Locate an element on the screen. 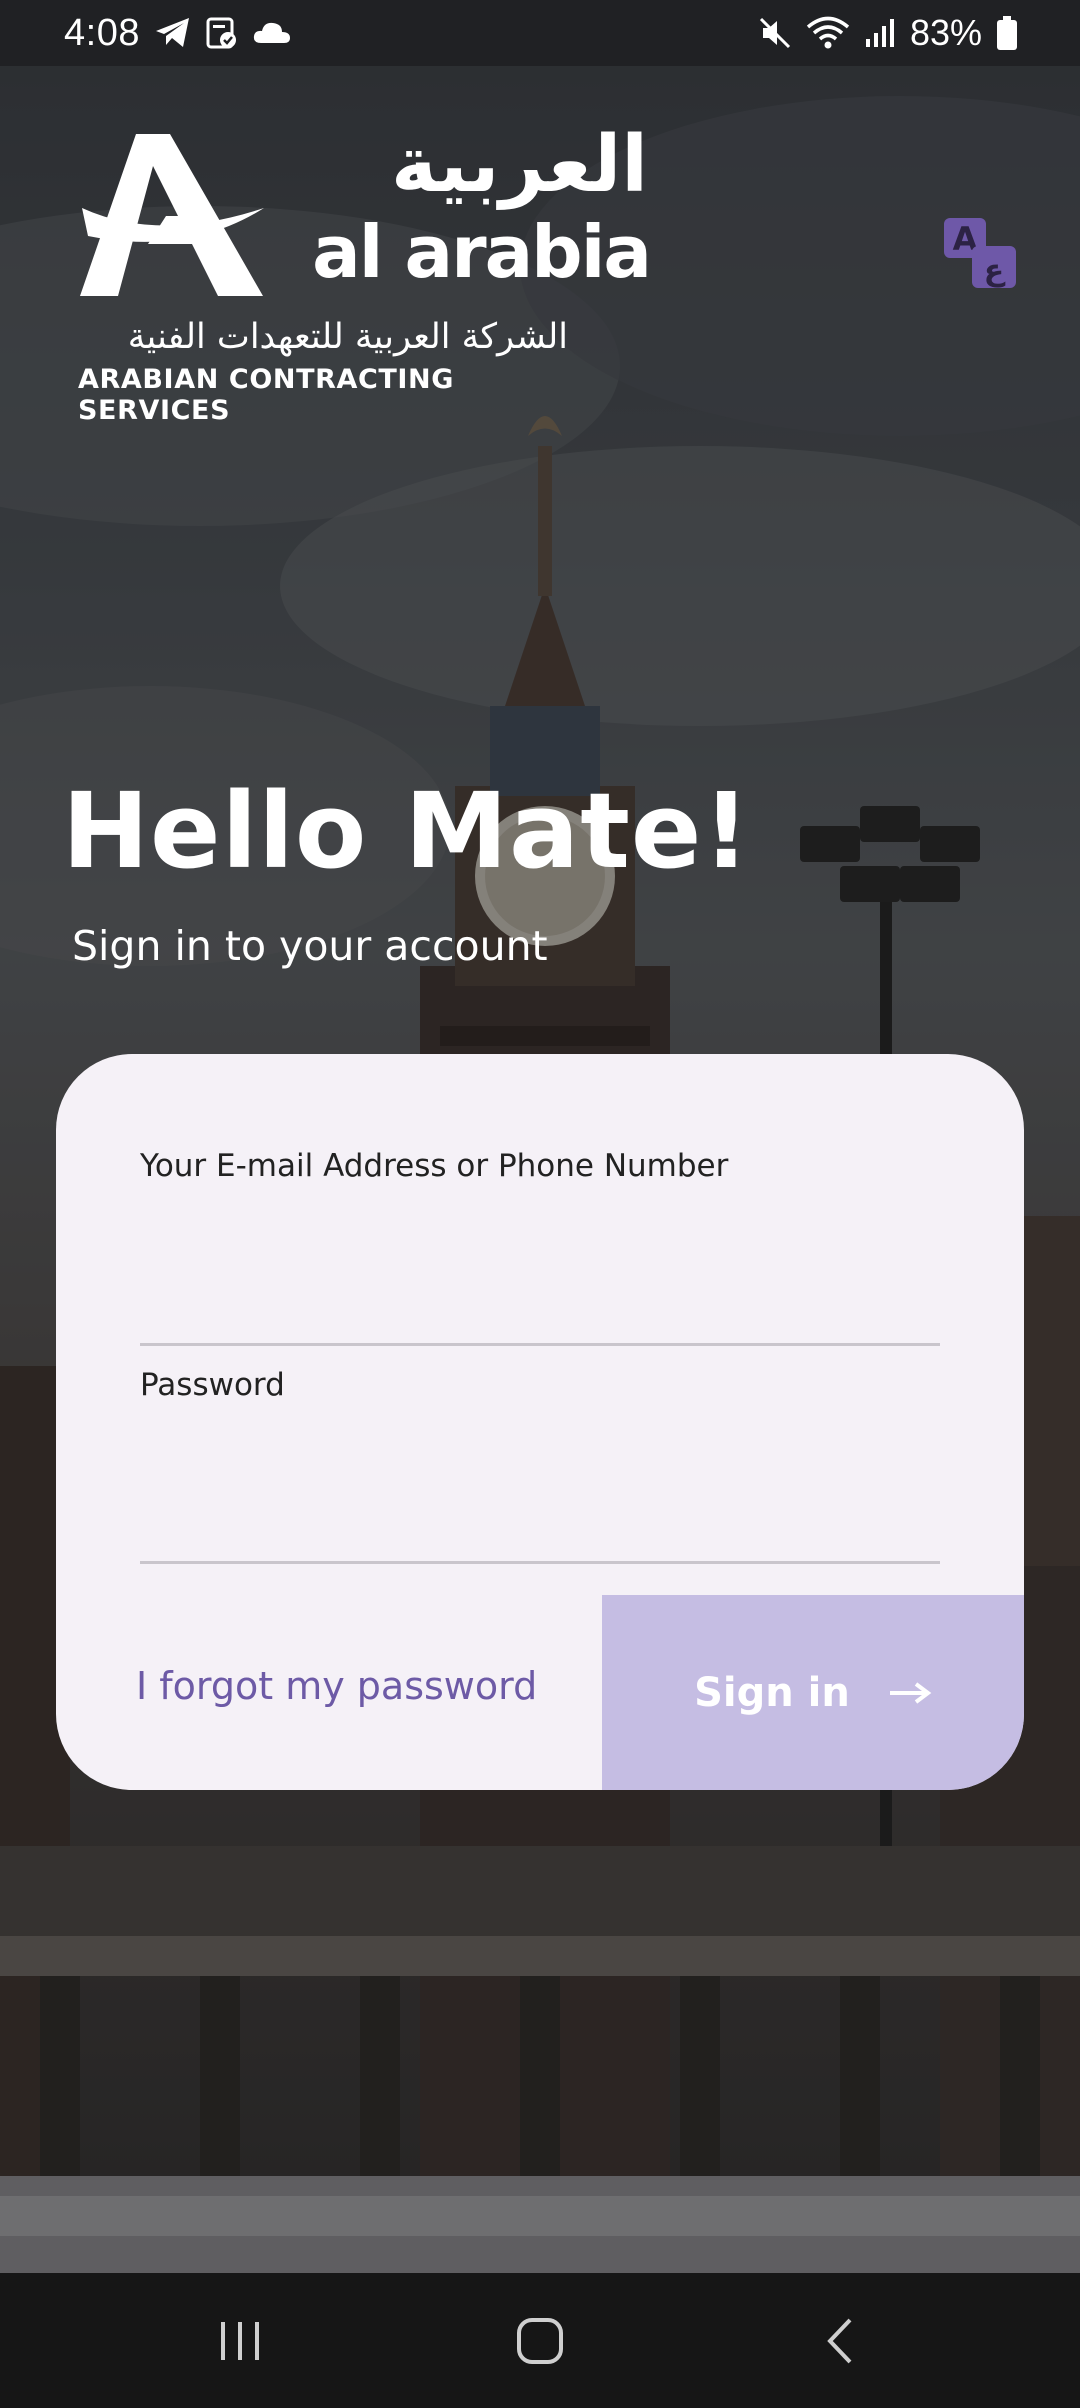 The width and height of the screenshot is (1080, 2408). sign-in-button: Sign in is located at coordinates (813, 1692).